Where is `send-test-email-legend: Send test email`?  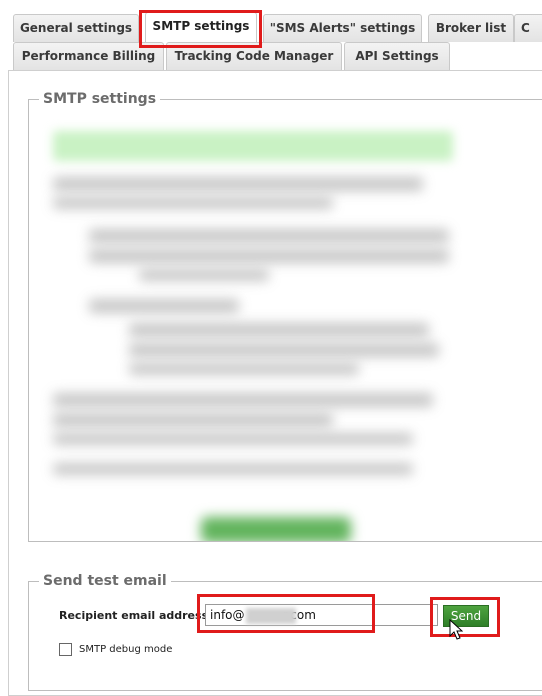
send-test-email-legend: Send test email is located at coordinates (105, 581).